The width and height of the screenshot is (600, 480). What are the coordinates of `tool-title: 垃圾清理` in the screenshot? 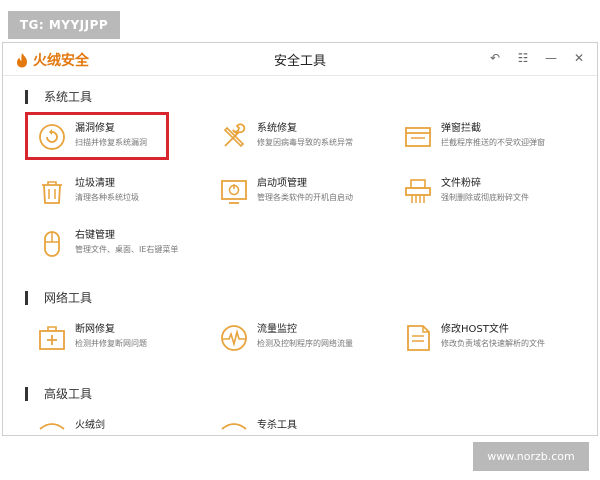 It's located at (95, 183).